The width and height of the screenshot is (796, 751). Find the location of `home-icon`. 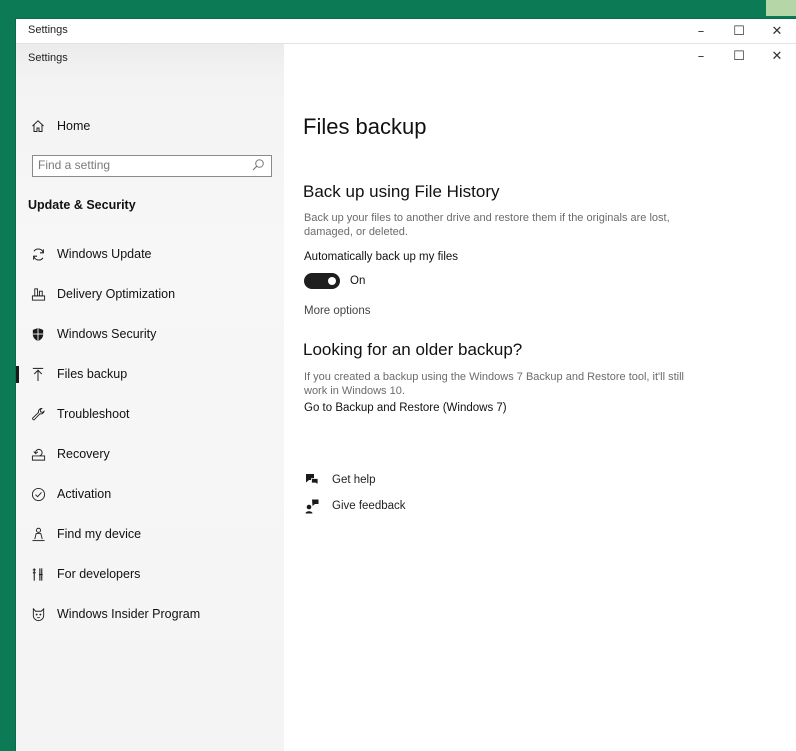

home-icon is located at coordinates (38, 126).